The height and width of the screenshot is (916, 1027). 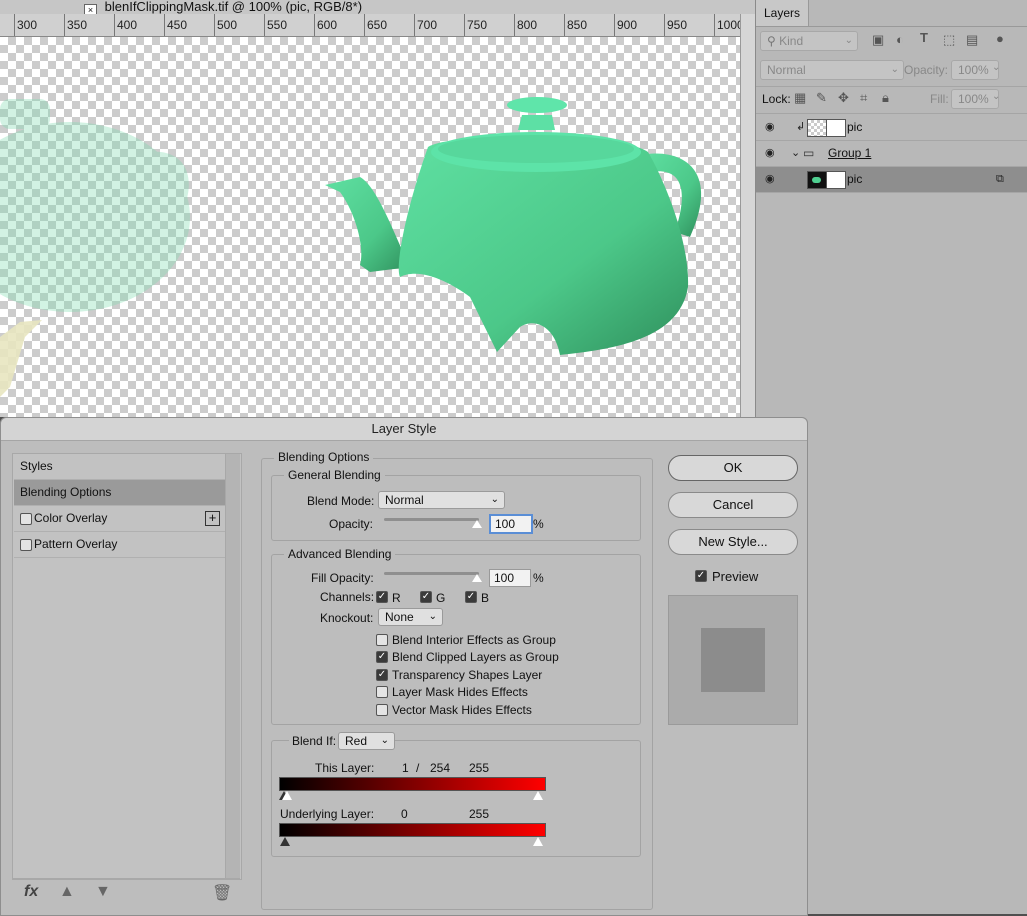 I want to click on fill-opacity-unit: %, so click(x=538, y=578).